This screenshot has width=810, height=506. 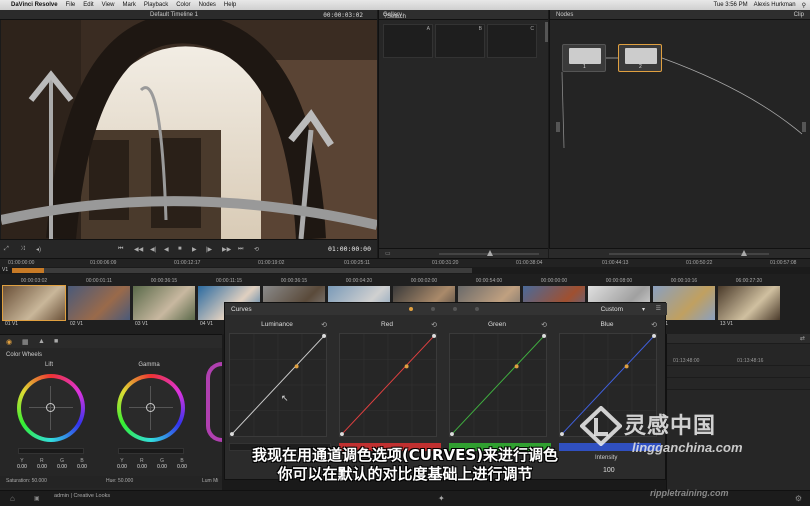 I want to click on fast-forward-button: ▶▶, so click(x=226, y=249).